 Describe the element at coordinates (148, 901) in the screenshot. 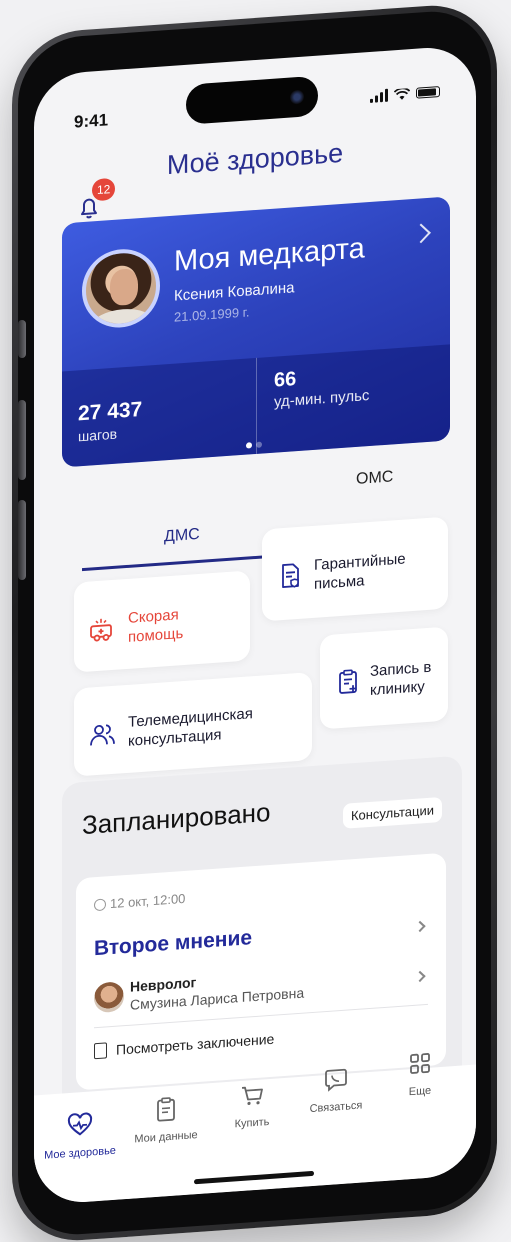

I see `appointment-datetime-text: 12 окт, 12:00` at that location.